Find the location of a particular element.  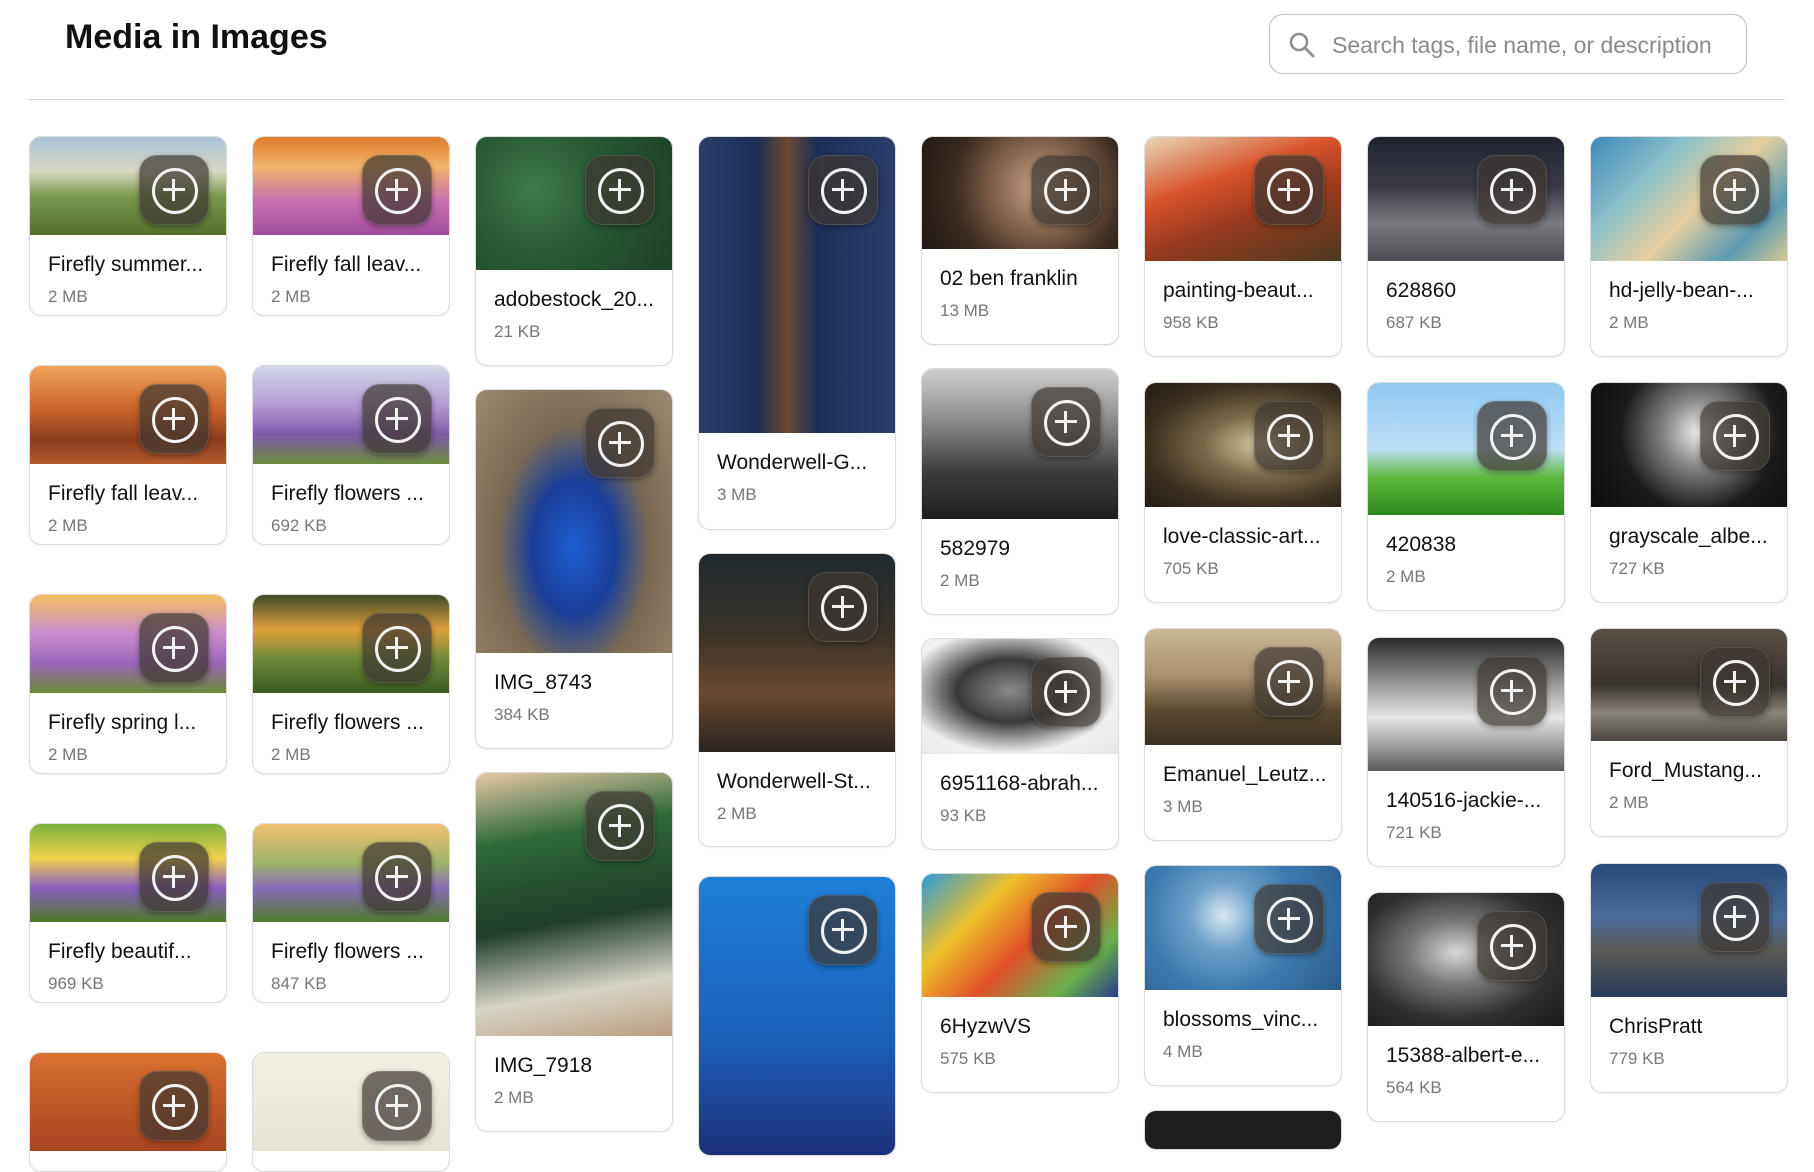

media-card: Wonderwell-St... 2 MB is located at coordinates (797, 700).